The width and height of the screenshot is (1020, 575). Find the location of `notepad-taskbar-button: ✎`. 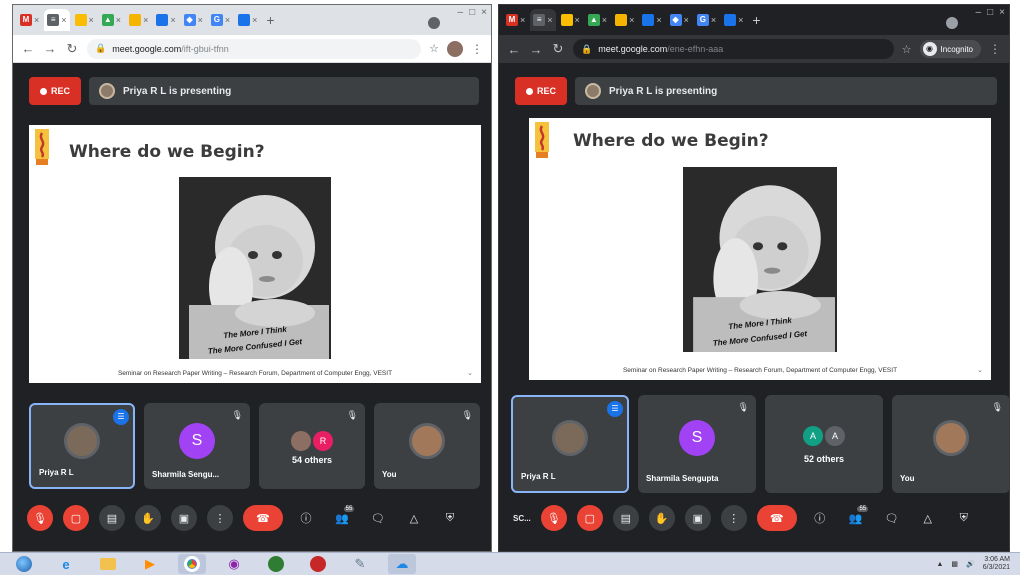

notepad-taskbar-button: ✎ is located at coordinates (360, 564).